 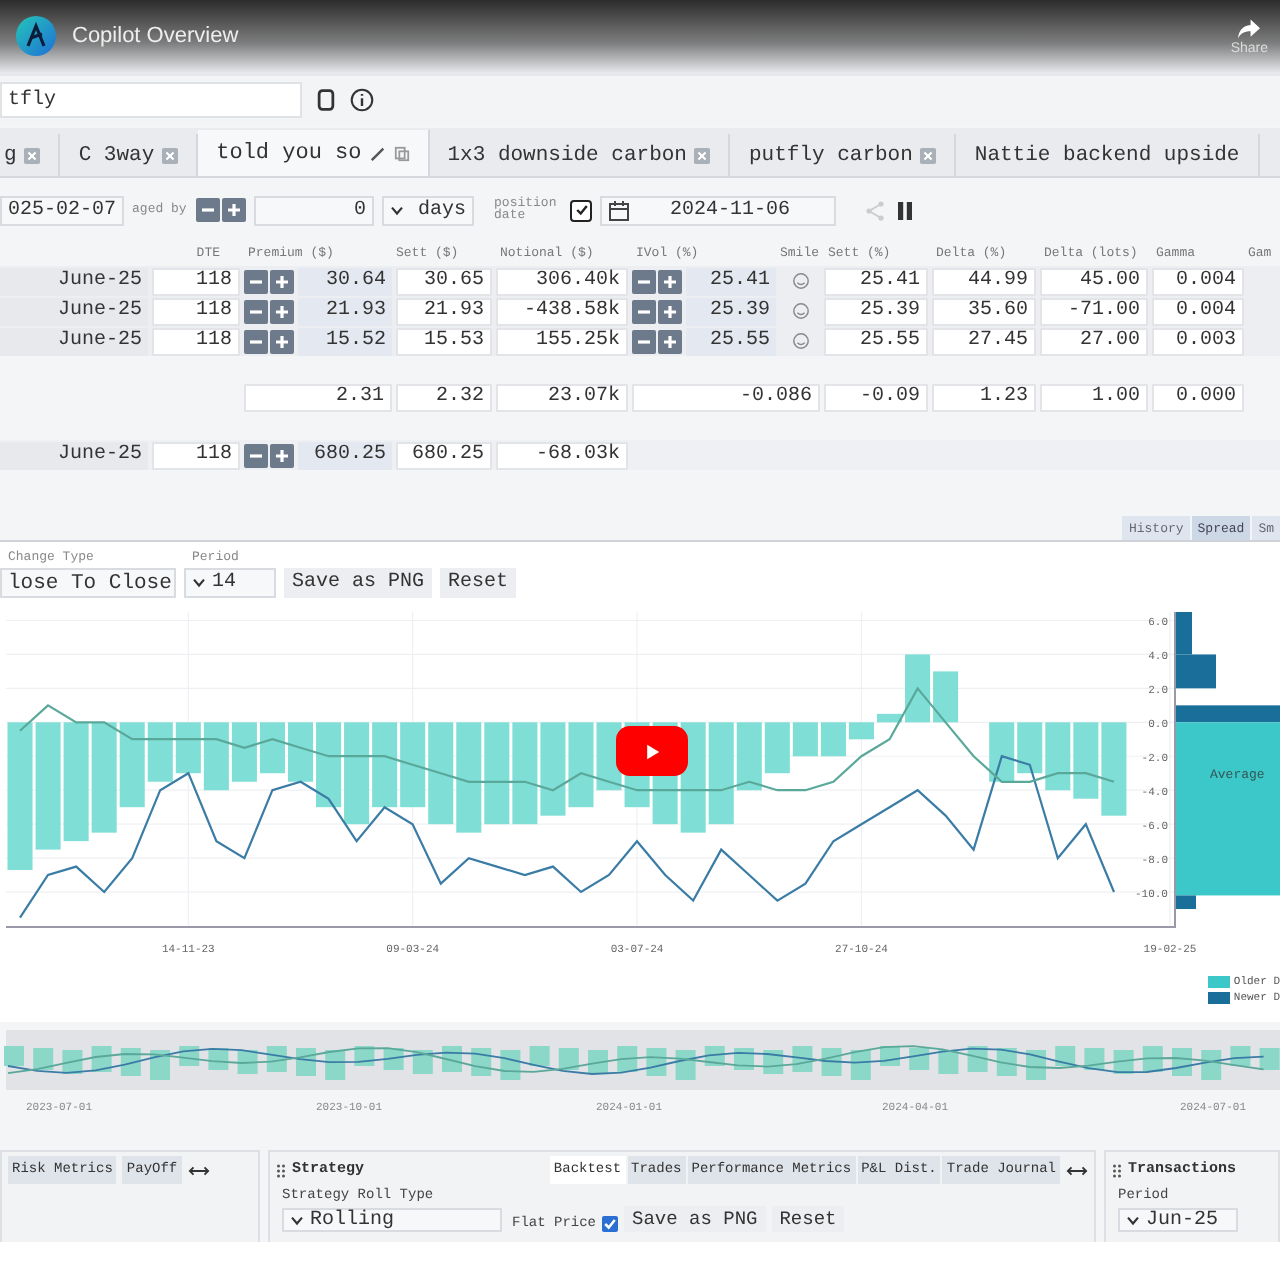 What do you see at coordinates (230, 583) in the screenshot?
I see `period-dropdown: 14` at bounding box center [230, 583].